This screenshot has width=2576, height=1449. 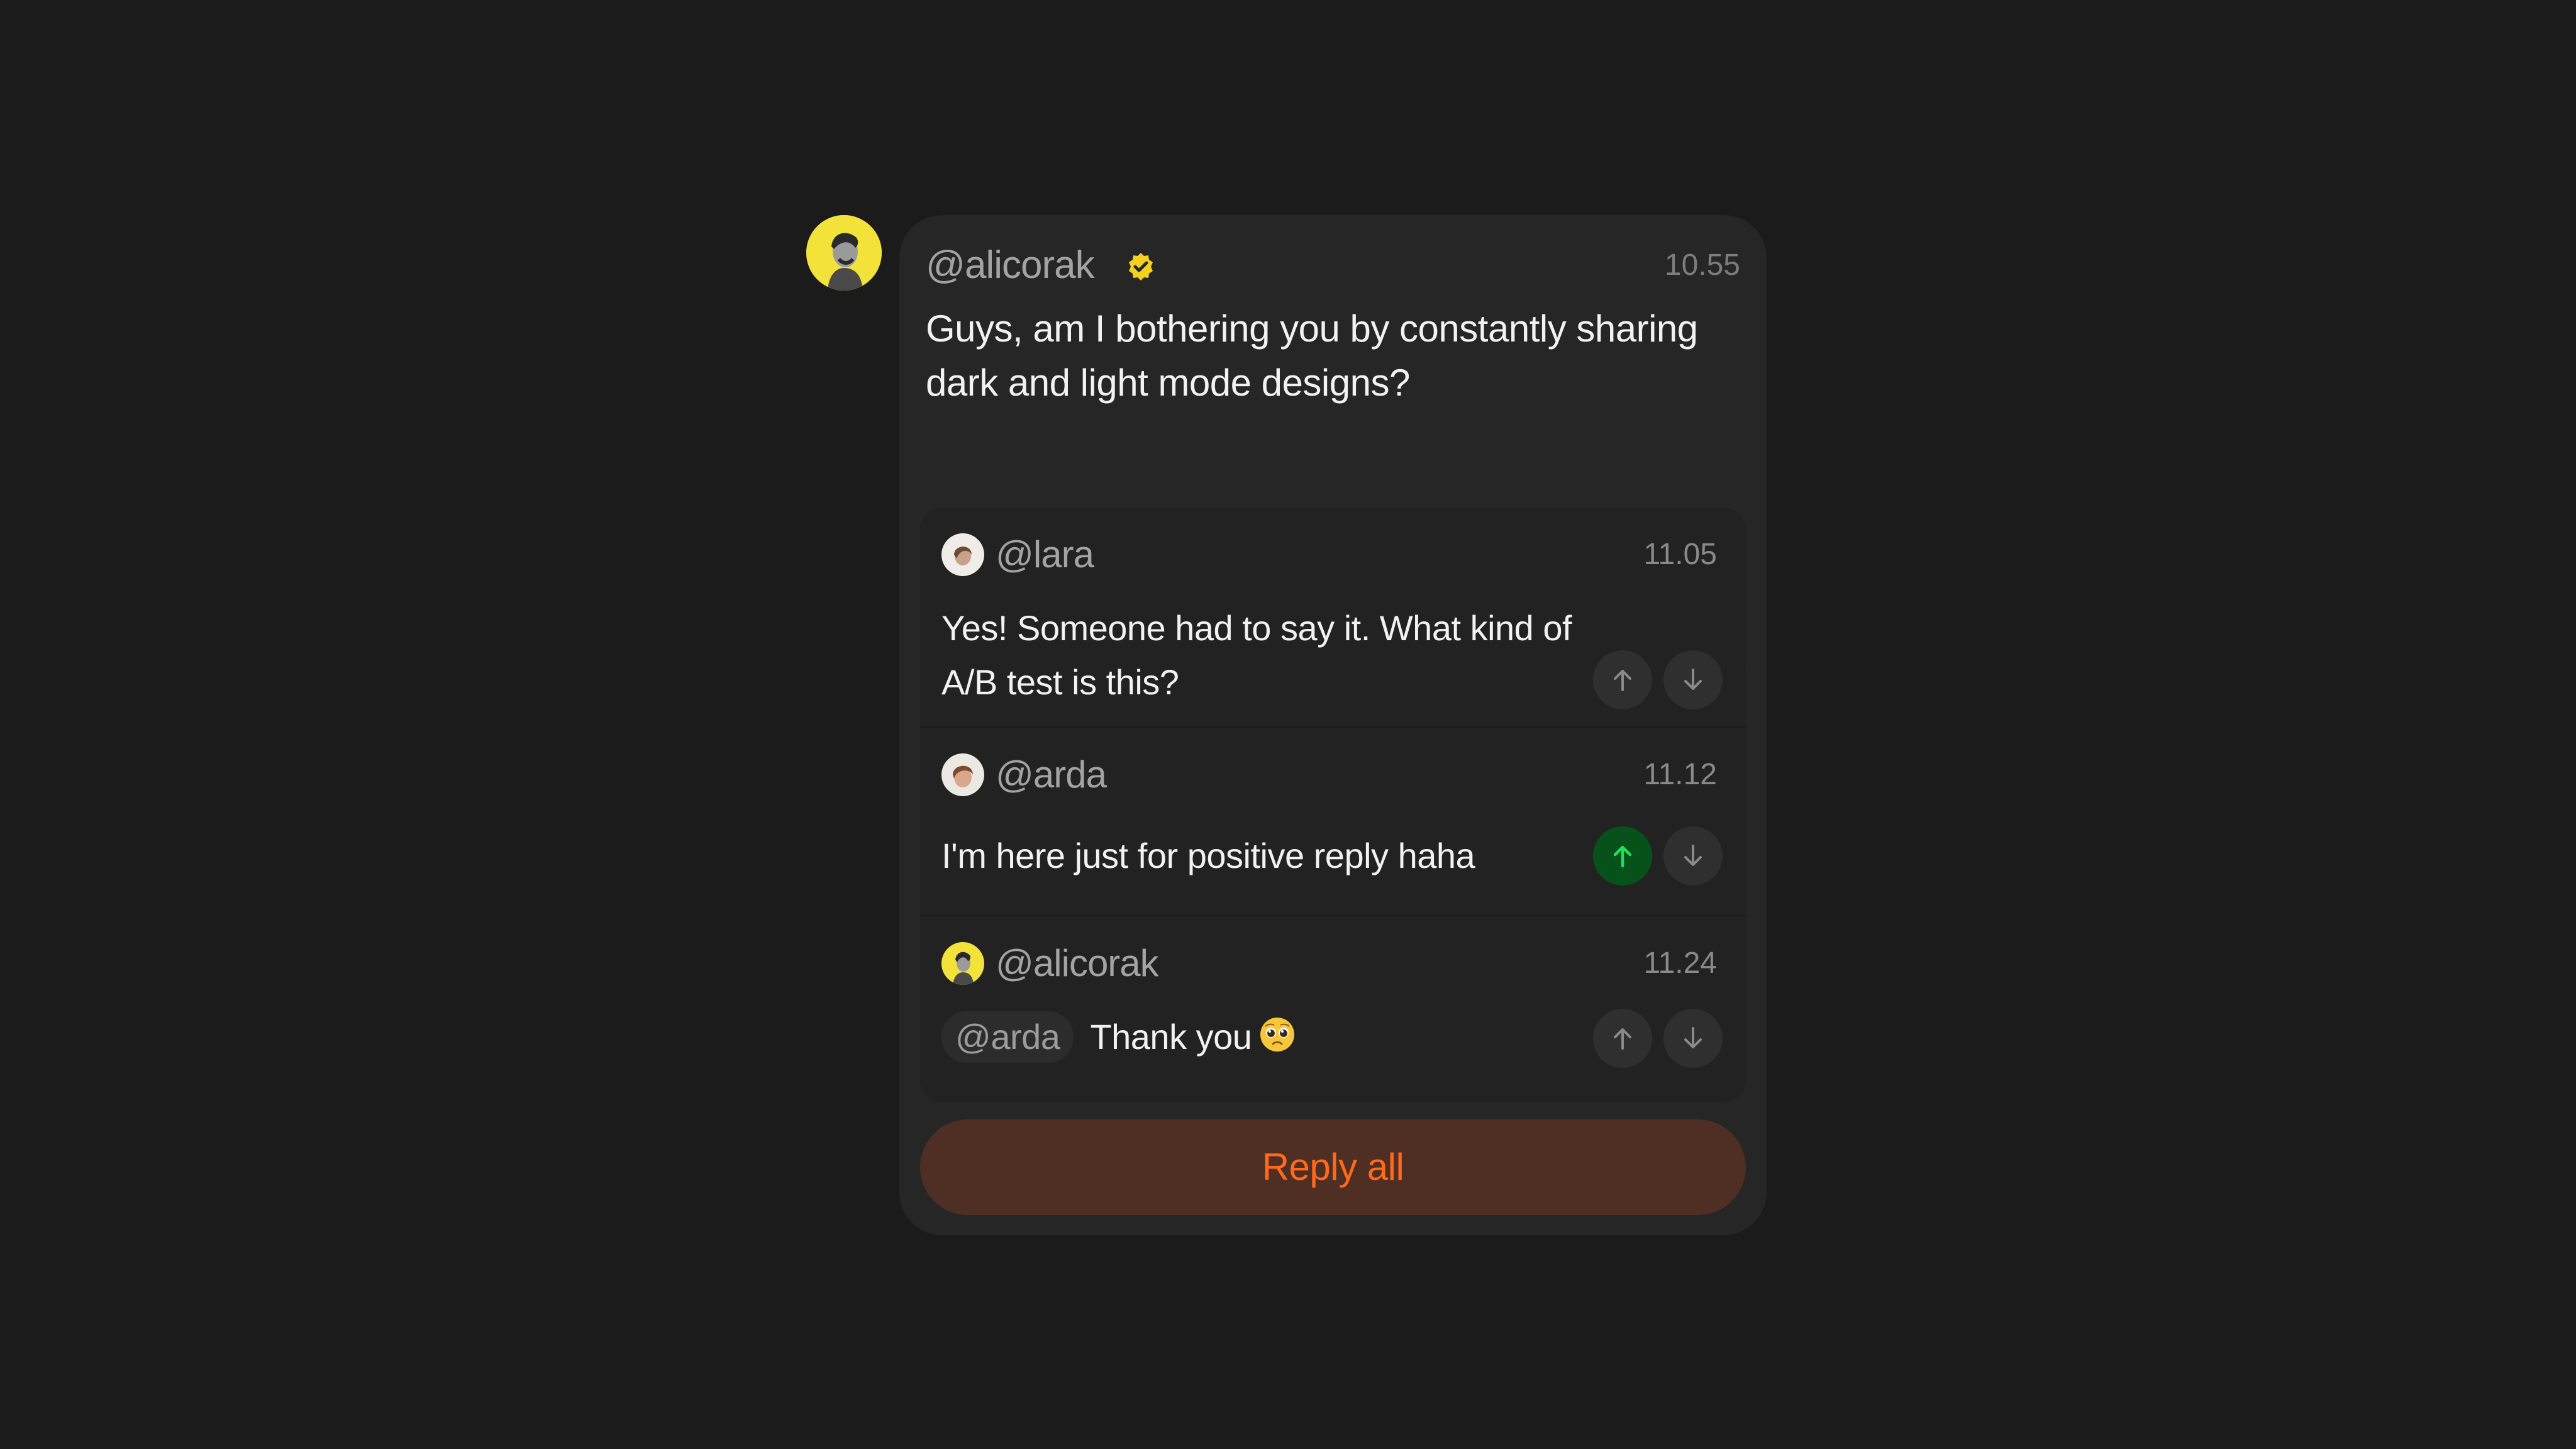 I want to click on reply-all-button: Reply all, so click(x=1333, y=1167).